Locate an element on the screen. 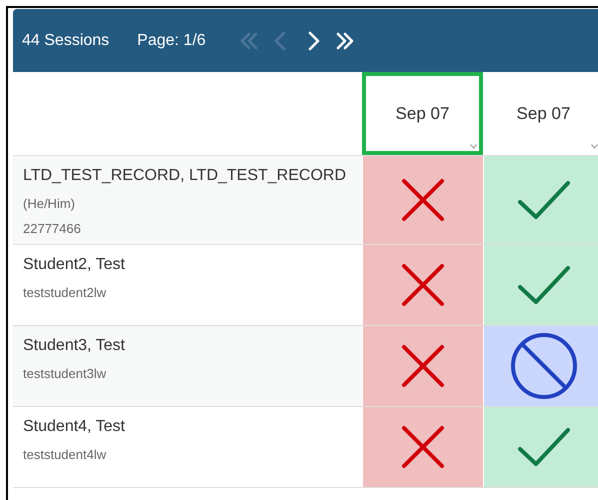 The image size is (598, 500). prohibited-icon is located at coordinates (544, 366).